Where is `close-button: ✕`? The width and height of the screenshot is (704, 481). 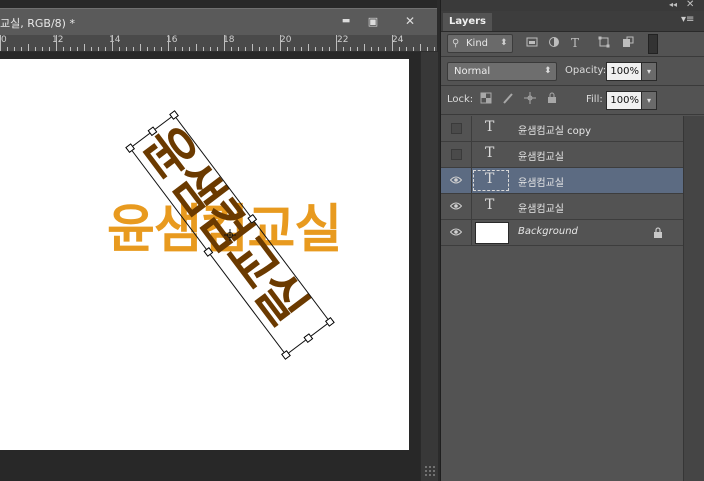 close-button: ✕ is located at coordinates (410, 21).